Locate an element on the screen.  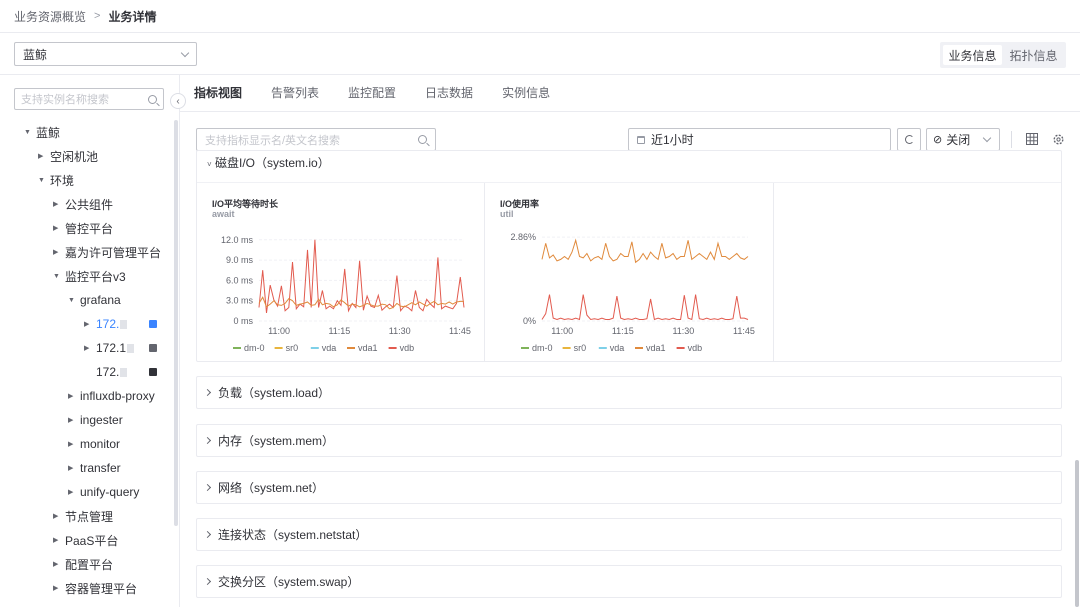
gear-icon is located at coordinates (1058, 139).